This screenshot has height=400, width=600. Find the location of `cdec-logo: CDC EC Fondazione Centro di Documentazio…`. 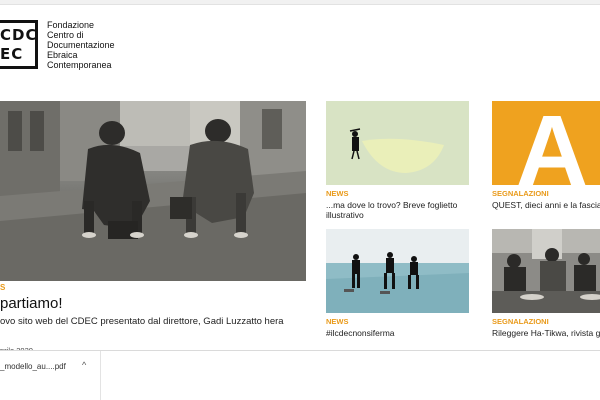

cdec-logo: CDC EC Fondazione Centro di Documentazio… is located at coordinates (57, 45).